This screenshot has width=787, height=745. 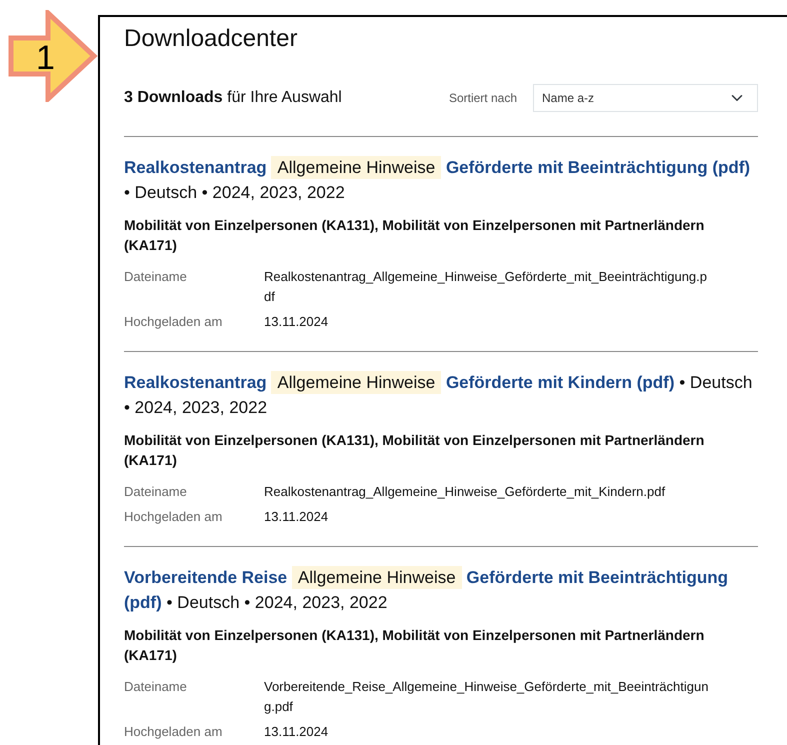 I want to click on page-title: Downloadcenter, so click(x=211, y=39).